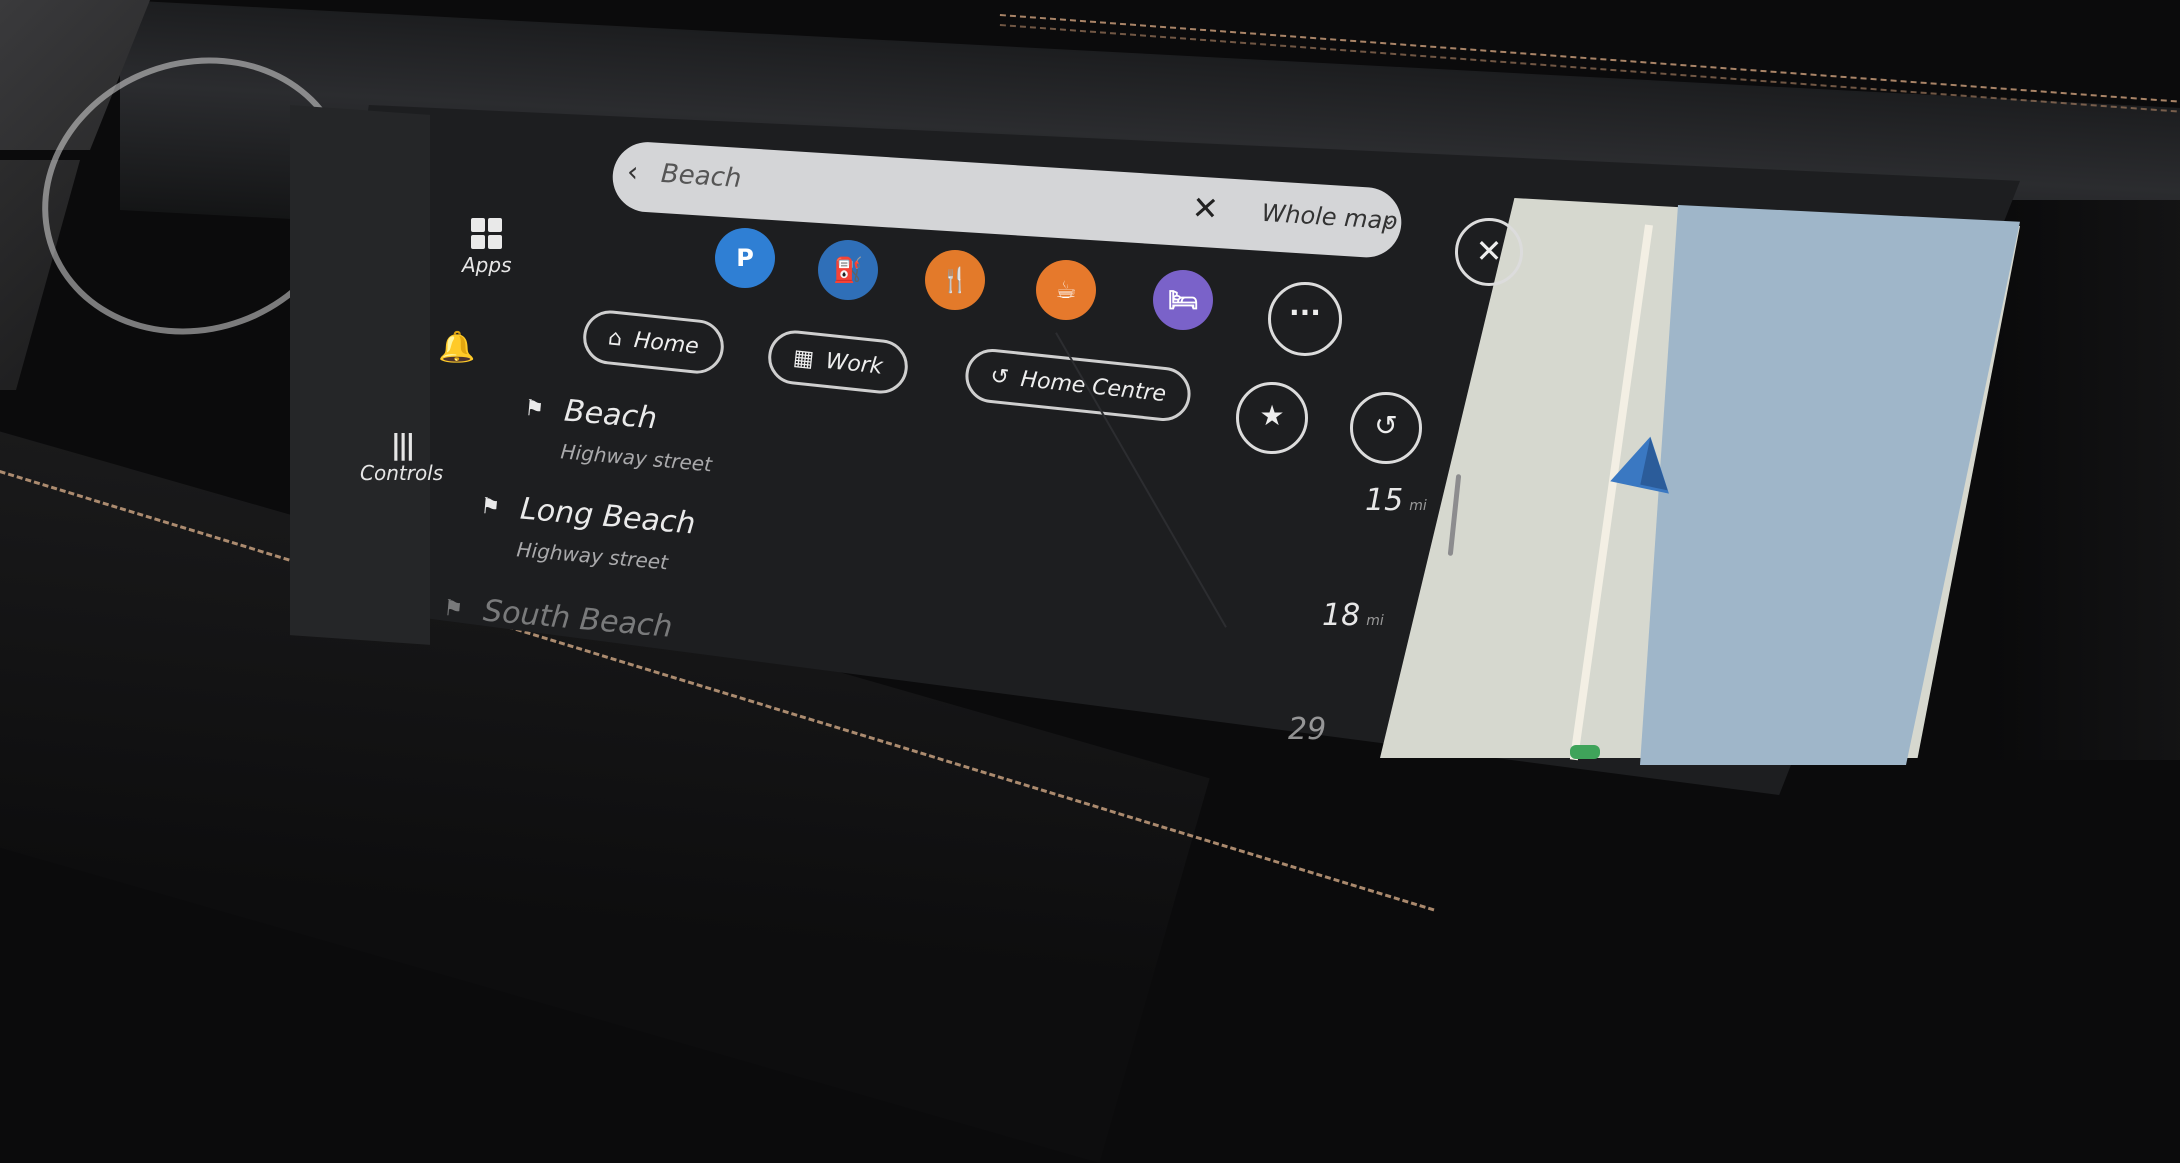 The image size is (2180, 1163). What do you see at coordinates (632, 172) in the screenshot?
I see `back-arrow-icon: ‹` at bounding box center [632, 172].